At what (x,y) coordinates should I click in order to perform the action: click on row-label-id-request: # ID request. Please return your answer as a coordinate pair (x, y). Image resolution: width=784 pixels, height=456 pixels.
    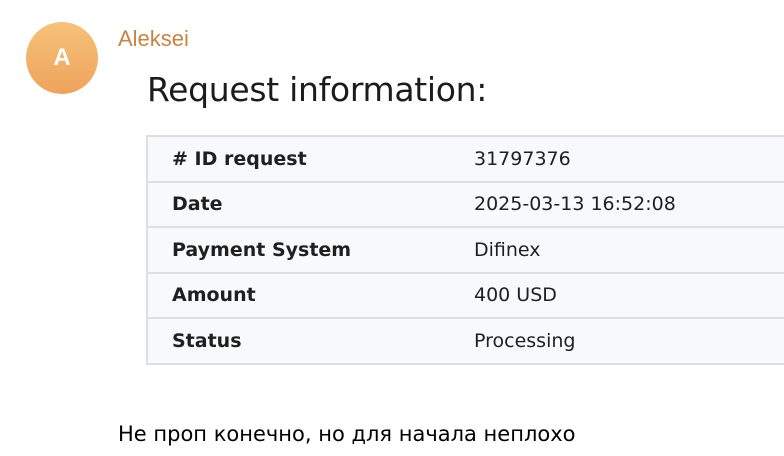
    Looking at the image, I should click on (310, 159).